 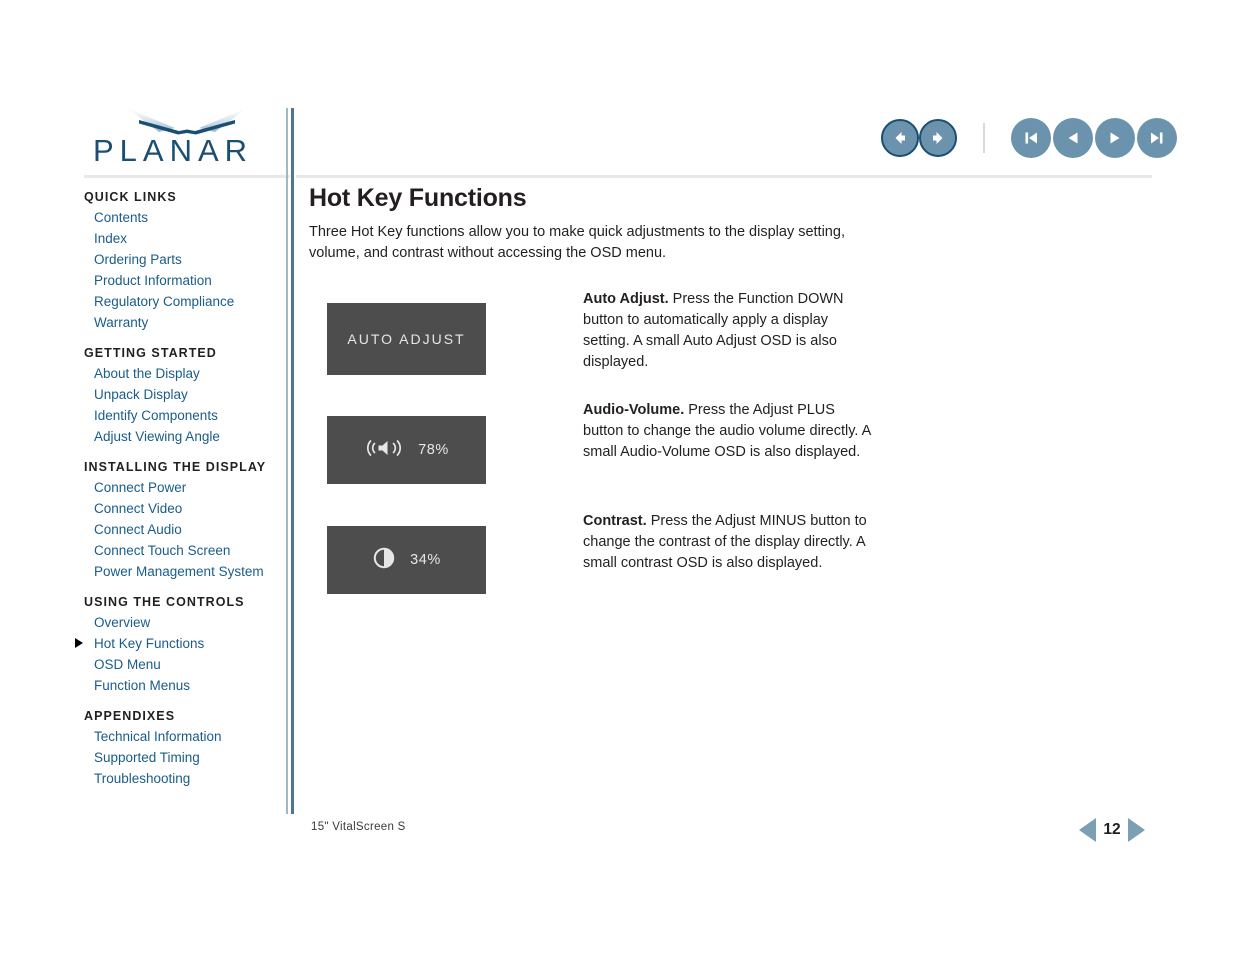 I want to click on last-page-button, so click(x=1157, y=138).